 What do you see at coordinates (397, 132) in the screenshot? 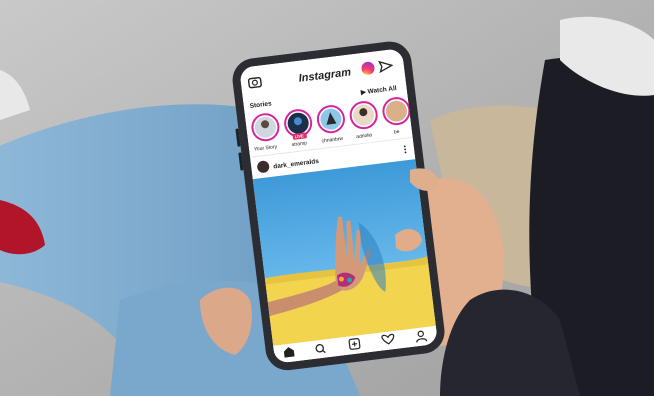
I see `story-label: be` at bounding box center [397, 132].